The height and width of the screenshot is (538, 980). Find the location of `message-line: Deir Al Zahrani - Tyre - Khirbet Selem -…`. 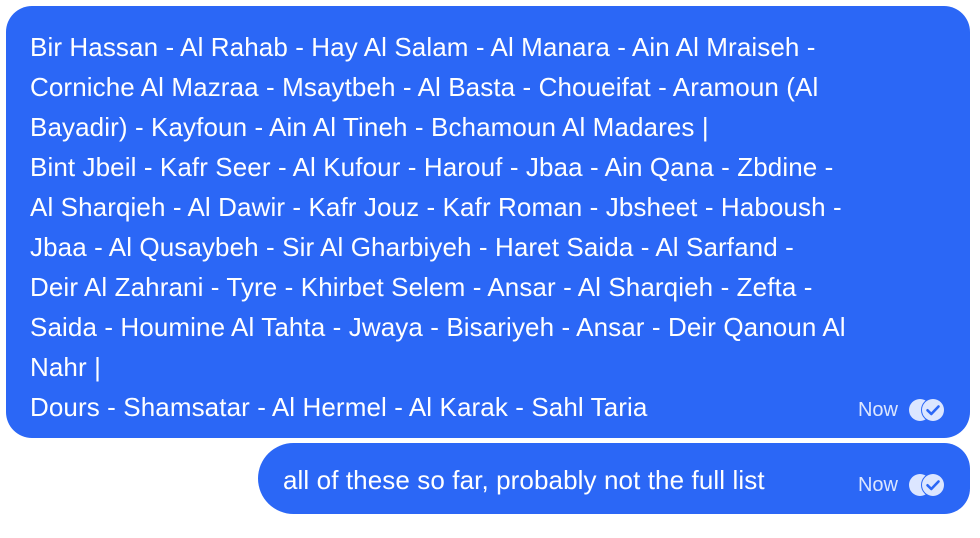

message-line: Deir Al Zahrani - Tyre - Khirbet Selem -… is located at coordinates (421, 287).